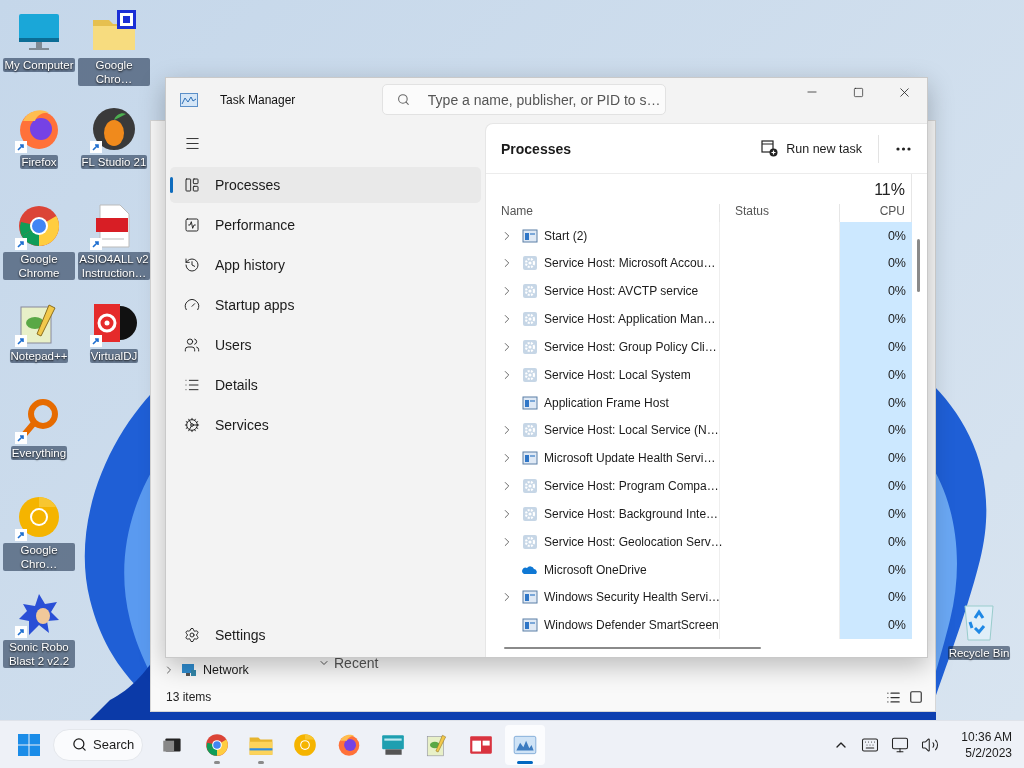 Image resolution: width=1024 pixels, height=768 pixels. I want to click on process-row: Service Host: Background Inte… 0%, so click(706, 514).